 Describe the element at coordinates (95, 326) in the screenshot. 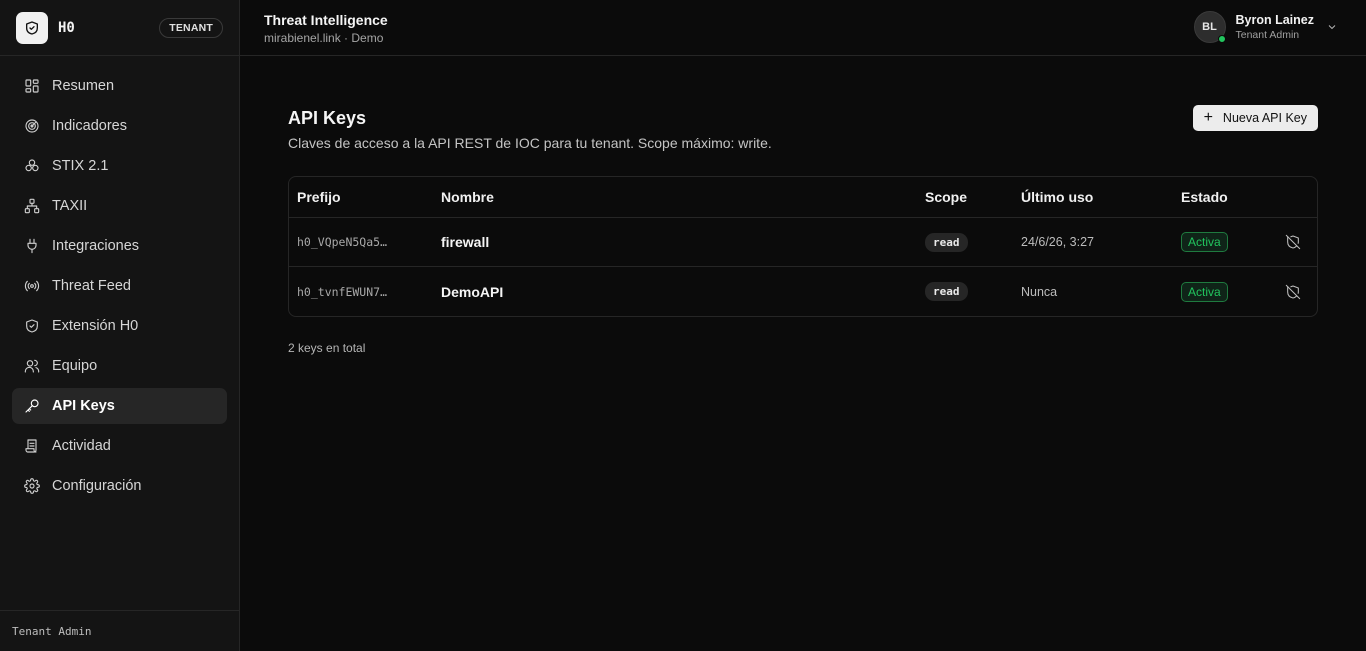

I see `sidebar-item-label: Extensión H0` at that location.